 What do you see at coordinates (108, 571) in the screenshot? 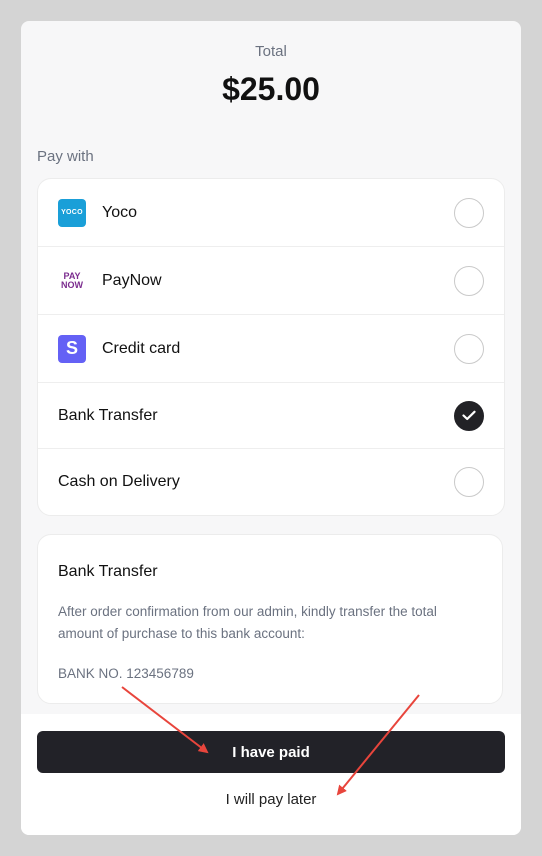
I see `details-title: Bank Transfer` at bounding box center [108, 571].